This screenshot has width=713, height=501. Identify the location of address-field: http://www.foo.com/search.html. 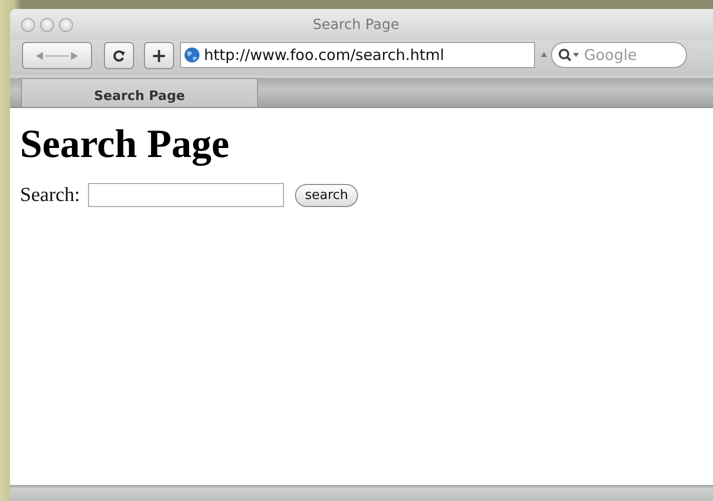
(357, 55).